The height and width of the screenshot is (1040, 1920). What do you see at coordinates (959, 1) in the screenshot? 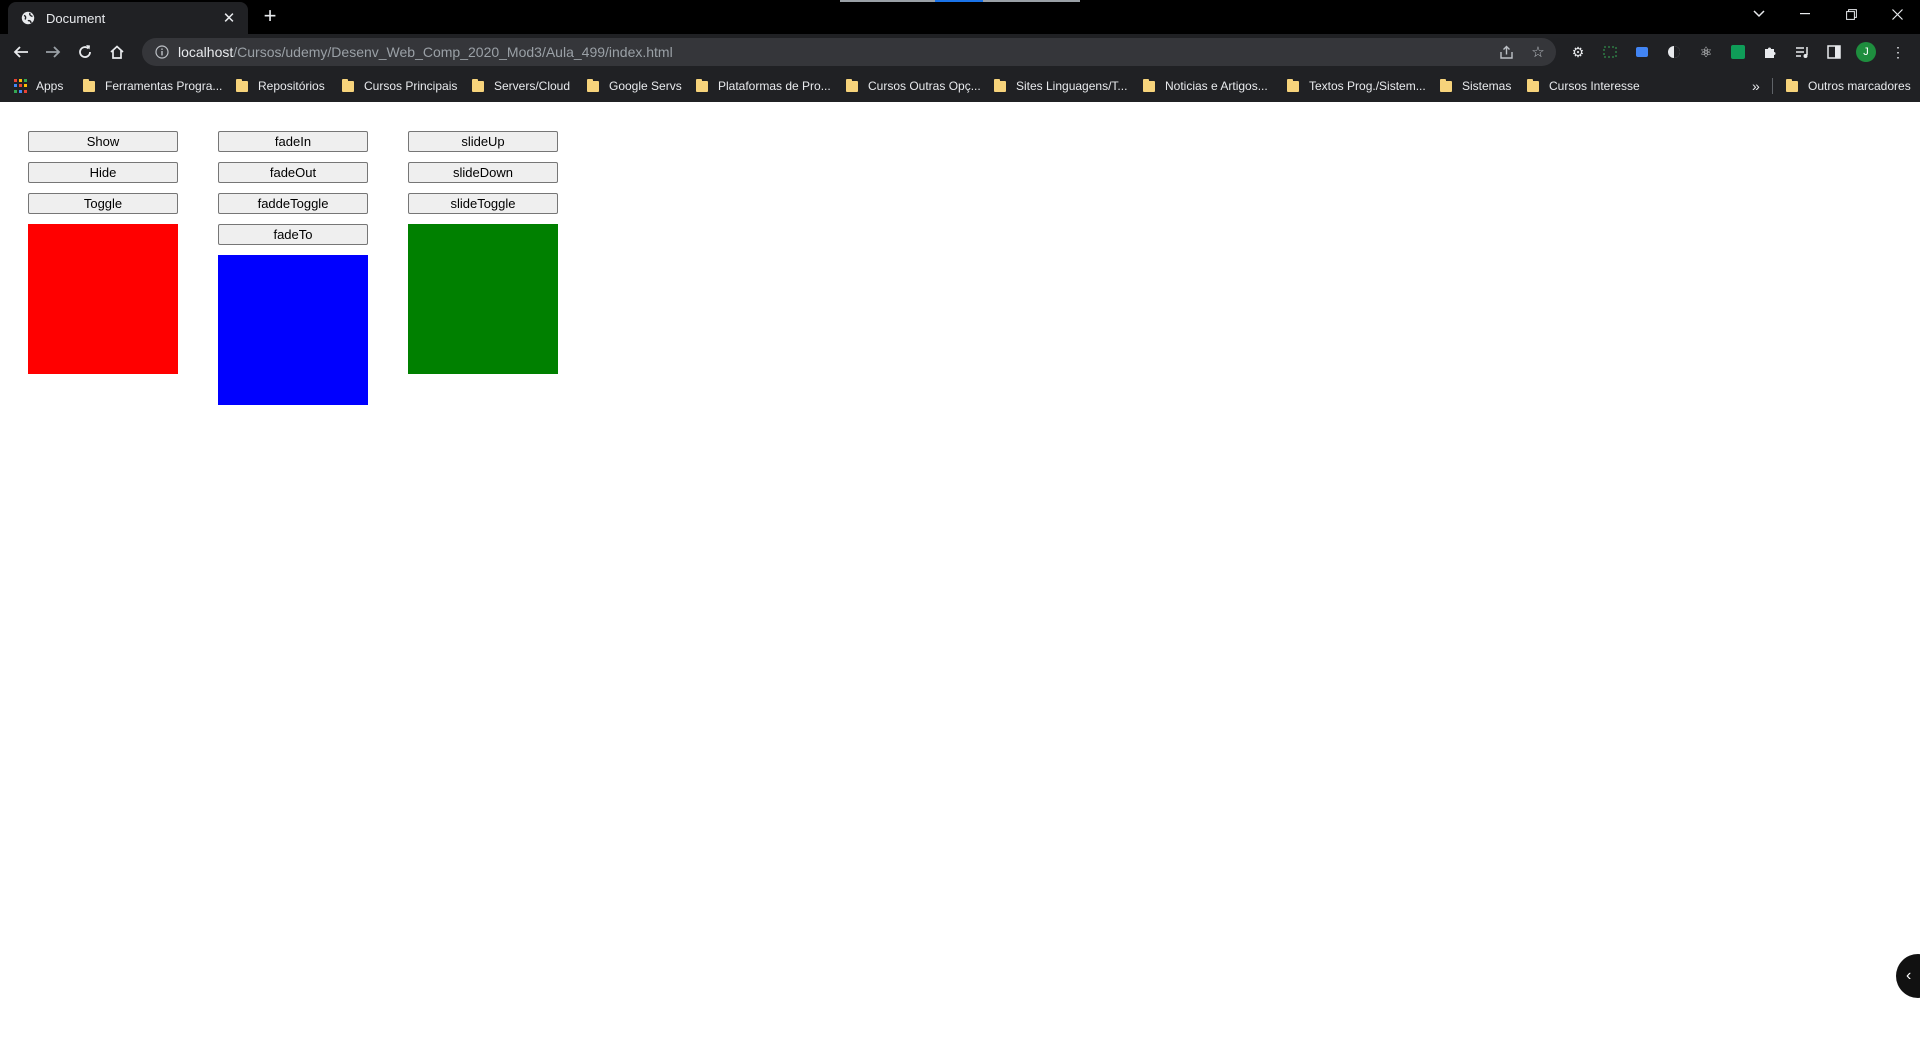
I see `title-bar-indicator-accent` at bounding box center [959, 1].